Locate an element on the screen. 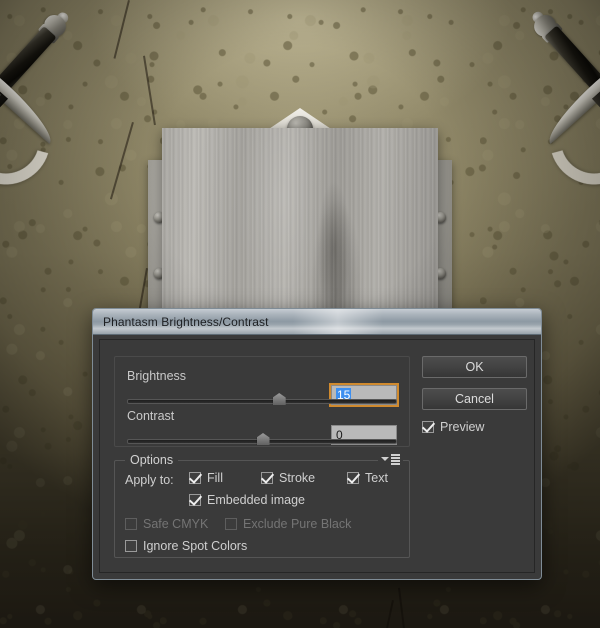  cancel-button-label: Cancel is located at coordinates (474, 399).